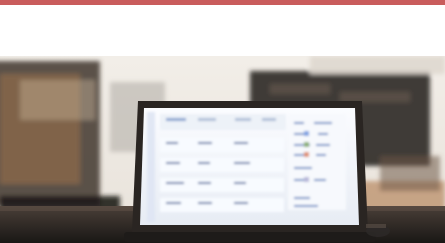  Describe the element at coordinates (376, 226) in the screenshot. I see `desk-object` at that location.